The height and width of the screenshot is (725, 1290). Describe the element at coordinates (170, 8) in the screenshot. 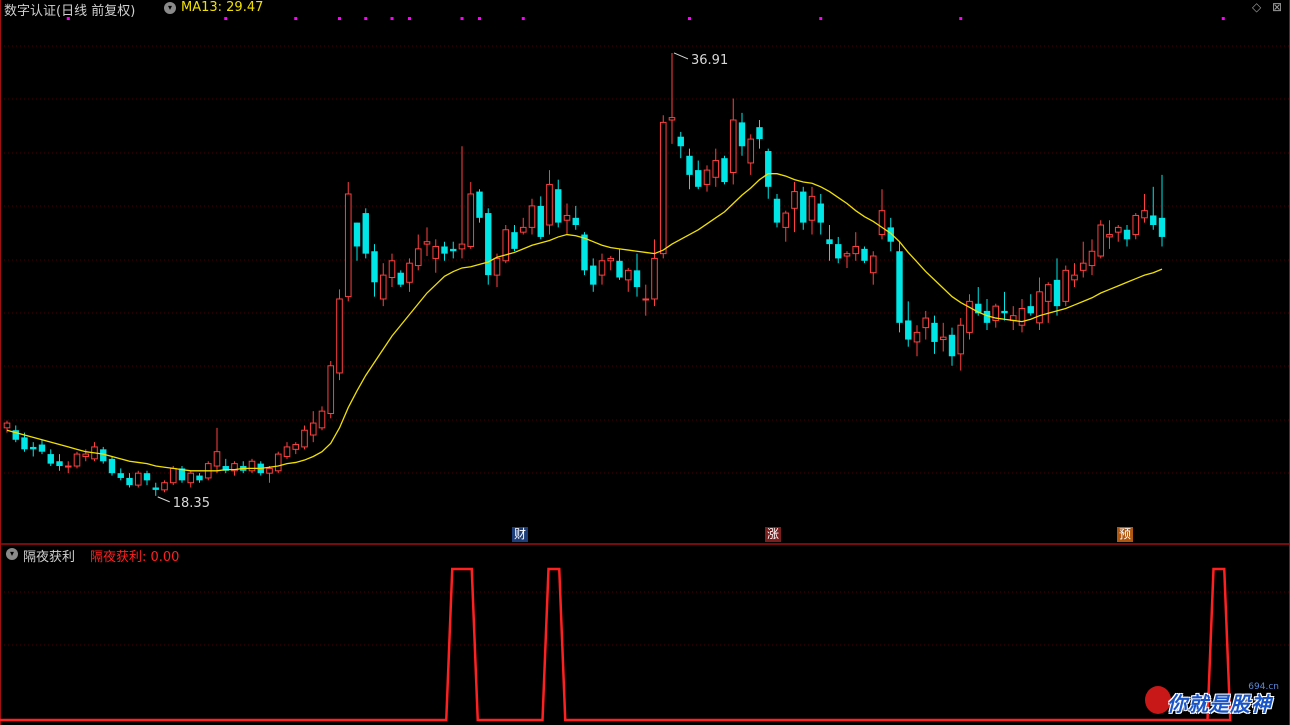

I see `ma-toggle-button: ▾` at that location.